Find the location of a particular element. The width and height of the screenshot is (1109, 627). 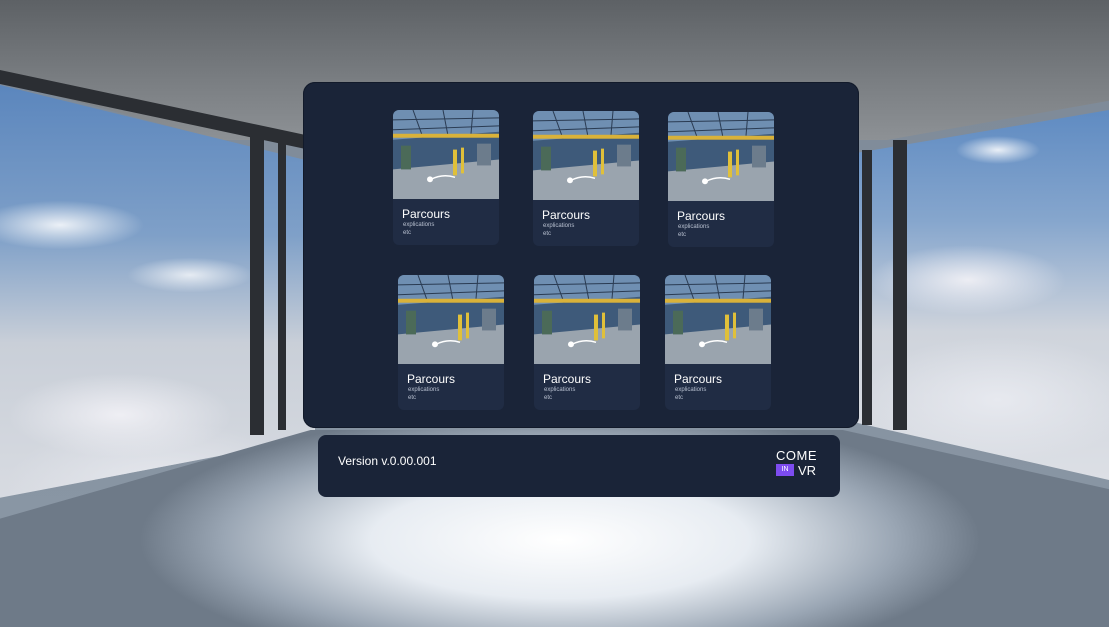

footer-bar: Version v.0.00.001 COME IN VR is located at coordinates (579, 466).